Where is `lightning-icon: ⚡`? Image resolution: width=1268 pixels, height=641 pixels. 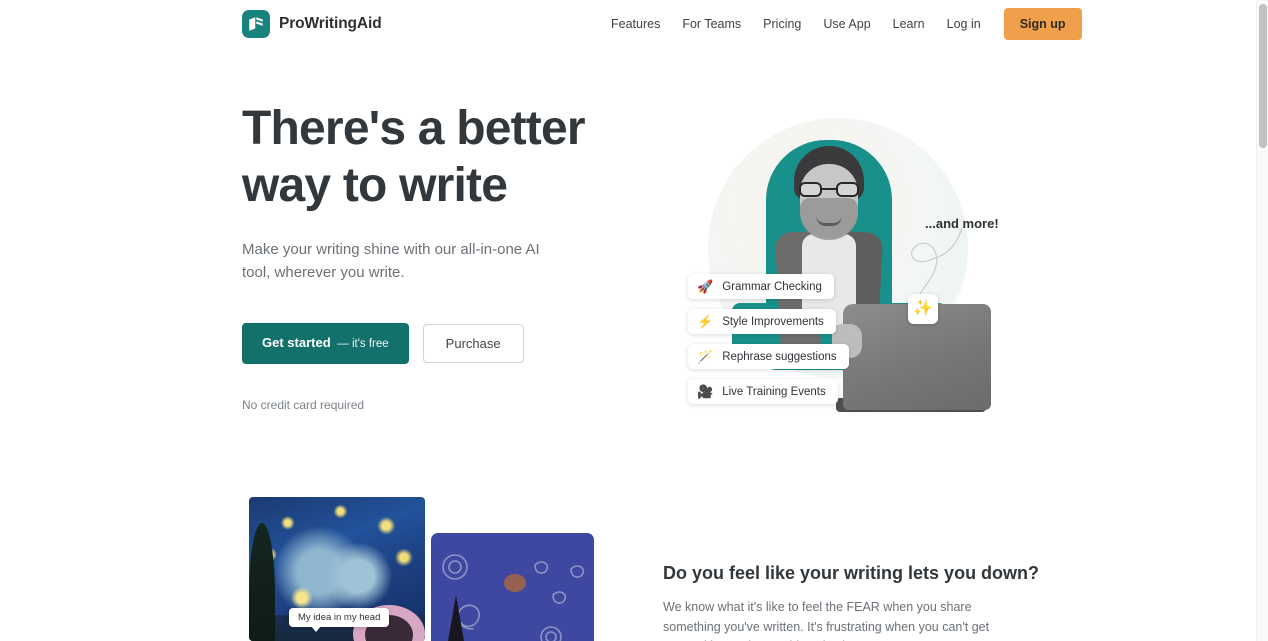
lightning-icon: ⚡ is located at coordinates (705, 321).